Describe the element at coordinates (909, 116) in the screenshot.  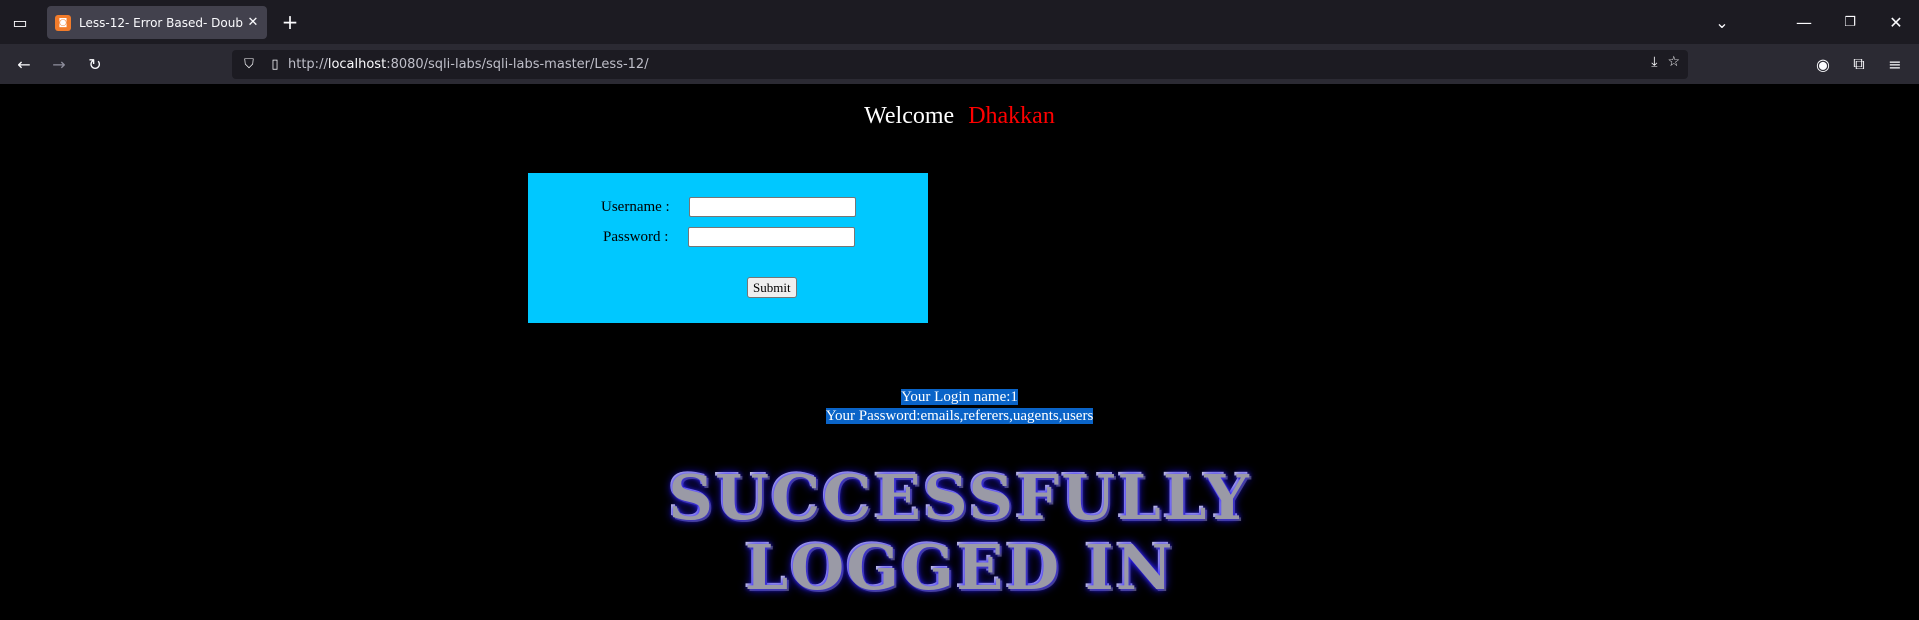
I see `welcome-text: Welcome` at that location.